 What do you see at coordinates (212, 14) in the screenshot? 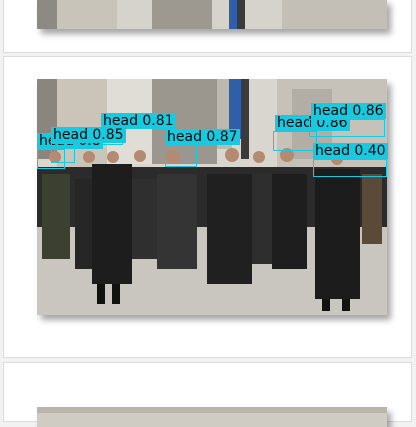
I see `result-image-previous` at bounding box center [212, 14].